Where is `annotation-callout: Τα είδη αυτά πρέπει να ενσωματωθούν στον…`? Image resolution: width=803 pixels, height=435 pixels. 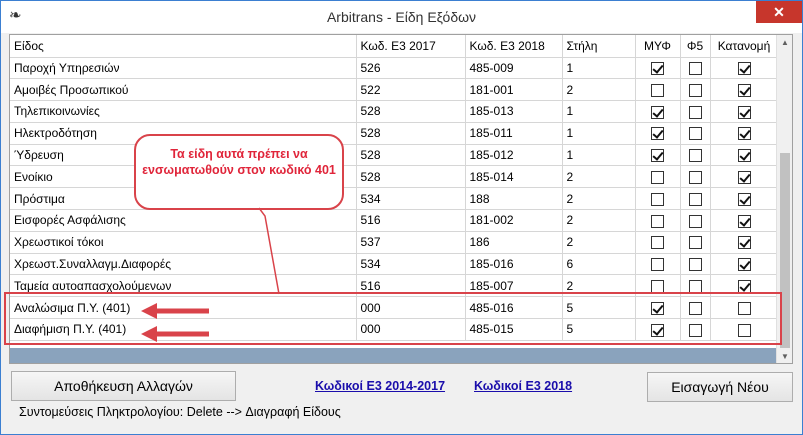
annotation-callout: Τα είδη αυτά πρέπει να ενσωματωθούν στον… is located at coordinates (239, 172).